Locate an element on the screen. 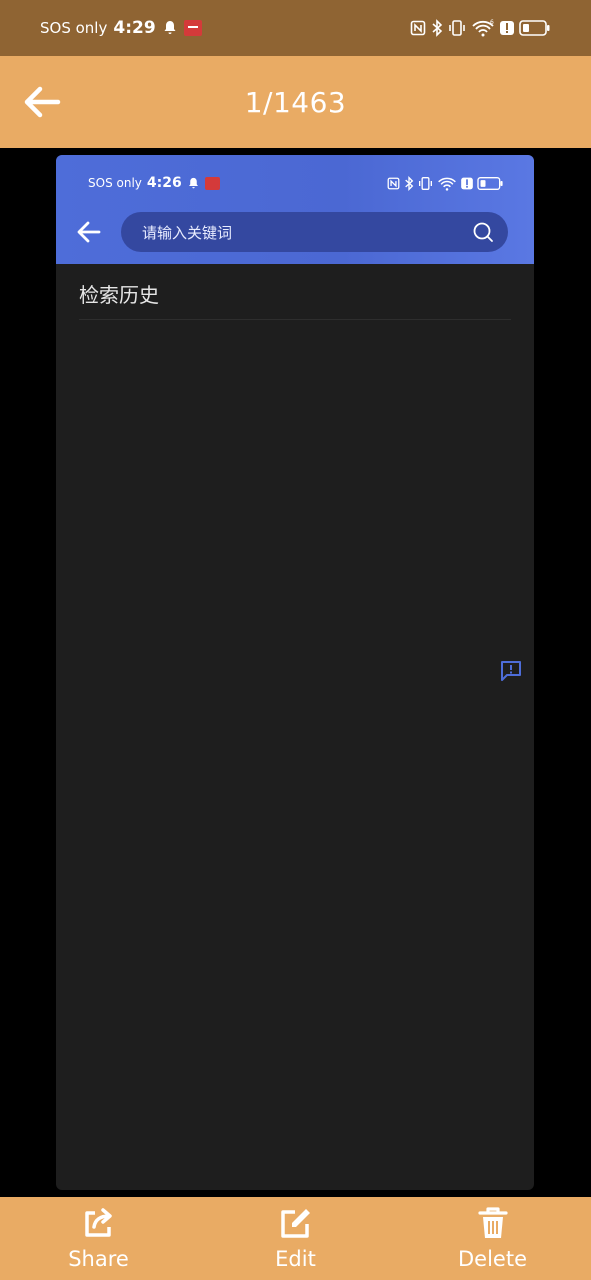  status-right: 6 is located at coordinates (480, 28).